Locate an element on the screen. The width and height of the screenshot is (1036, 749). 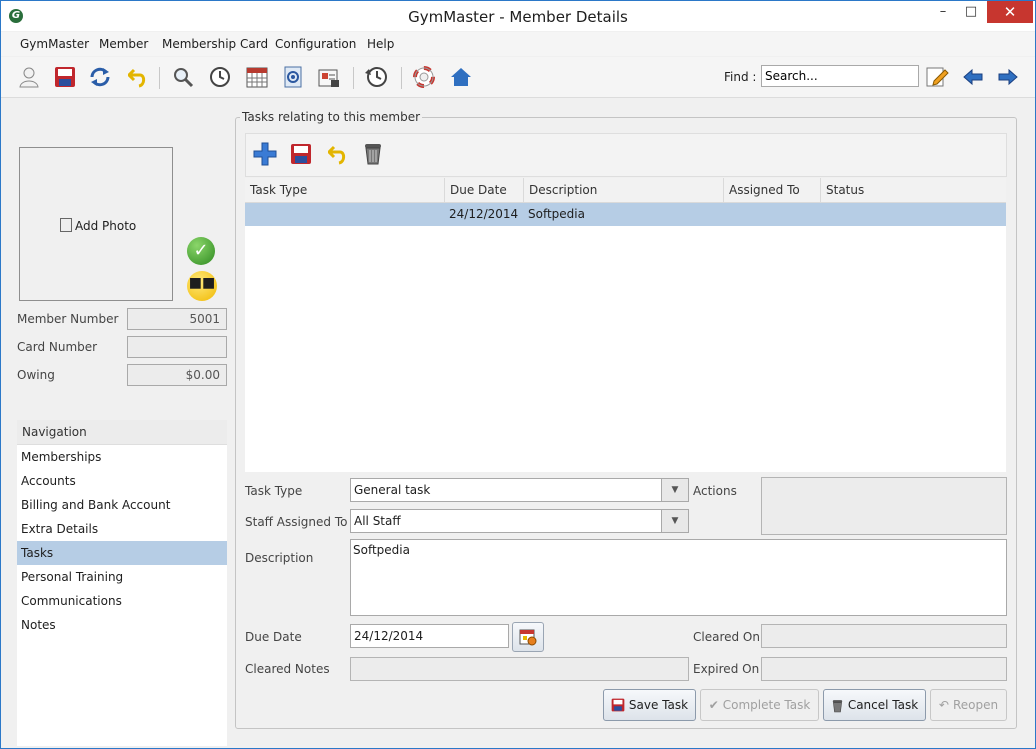
undo-icon is located at coordinates (138, 77).